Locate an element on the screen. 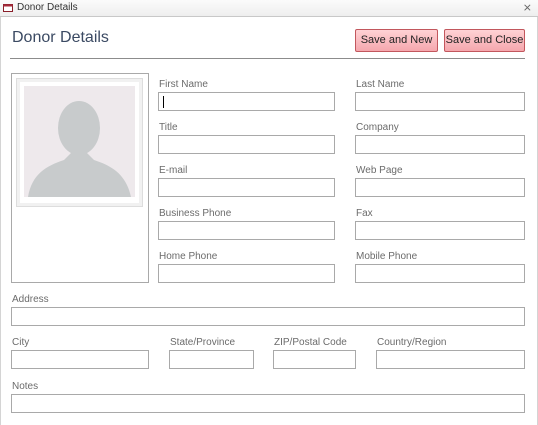 This screenshot has width=538, height=425. mobile-phone-field is located at coordinates (440, 273).